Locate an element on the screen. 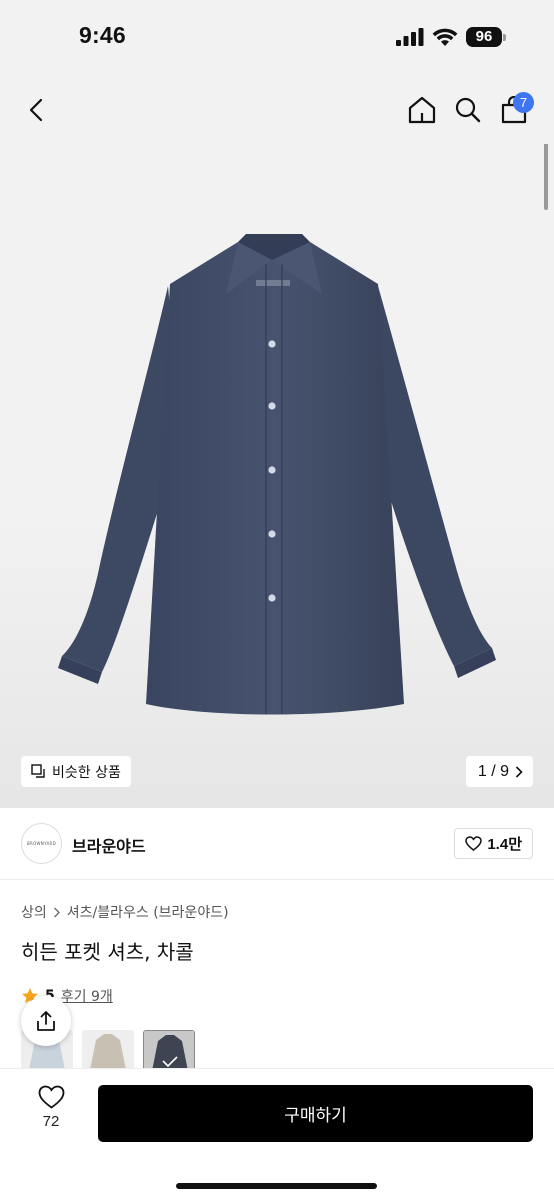 The image size is (554, 1200). share-icon is located at coordinates (46, 1021).